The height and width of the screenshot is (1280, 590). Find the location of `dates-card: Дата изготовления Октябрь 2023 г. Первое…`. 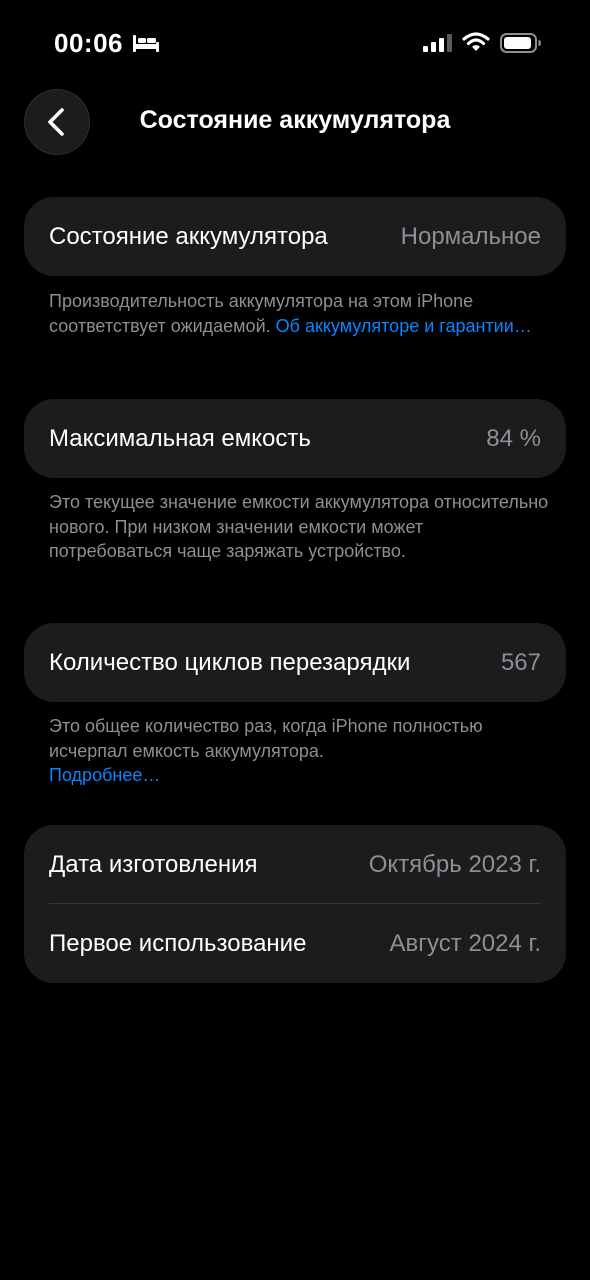

dates-card: Дата изготовления Октябрь 2023 г. Первое… is located at coordinates (295, 904).